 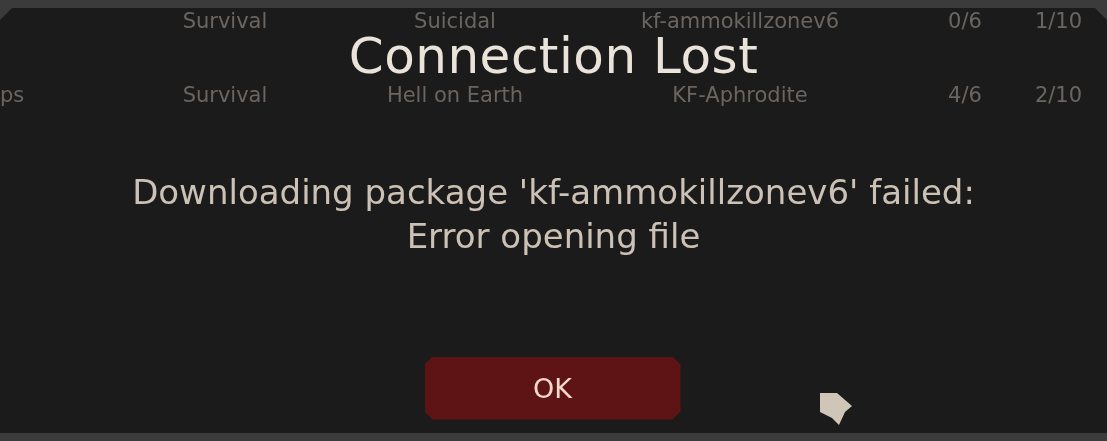 I want to click on table-cell-text: KF-Aphrodite, so click(x=740, y=95).